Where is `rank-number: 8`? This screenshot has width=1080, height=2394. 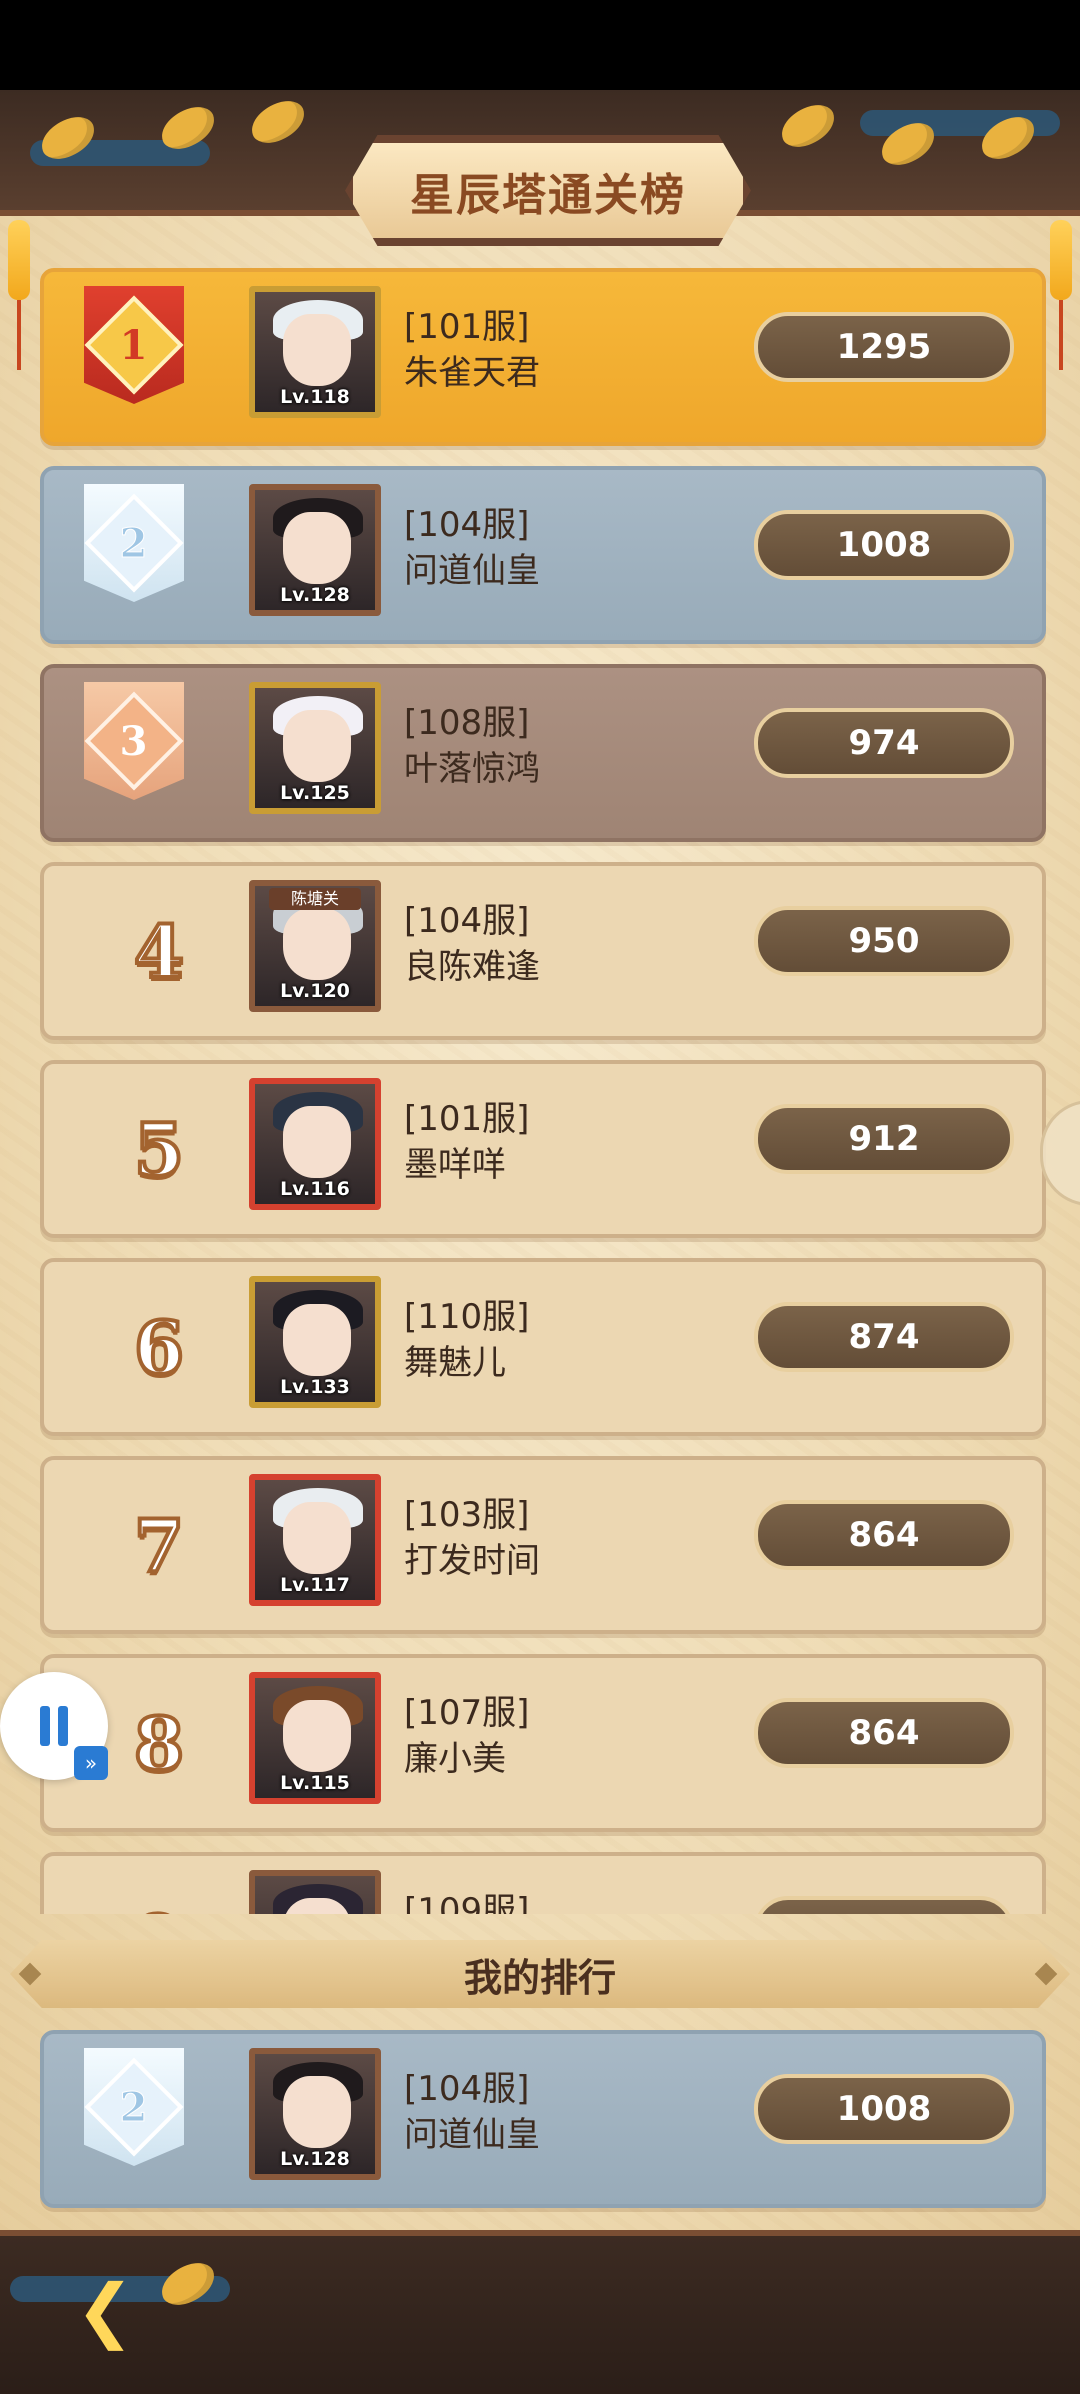
rank-number: 8 is located at coordinates (159, 1743).